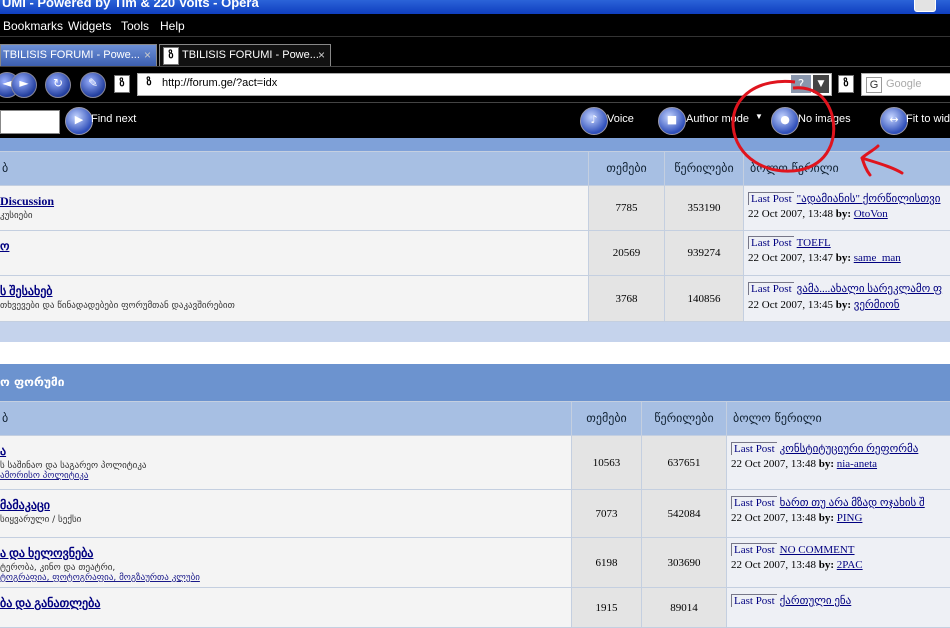 This screenshot has height=628, width=950. What do you see at coordinates (783, 126) in the screenshot?
I see `annotation-circle` at bounding box center [783, 126].